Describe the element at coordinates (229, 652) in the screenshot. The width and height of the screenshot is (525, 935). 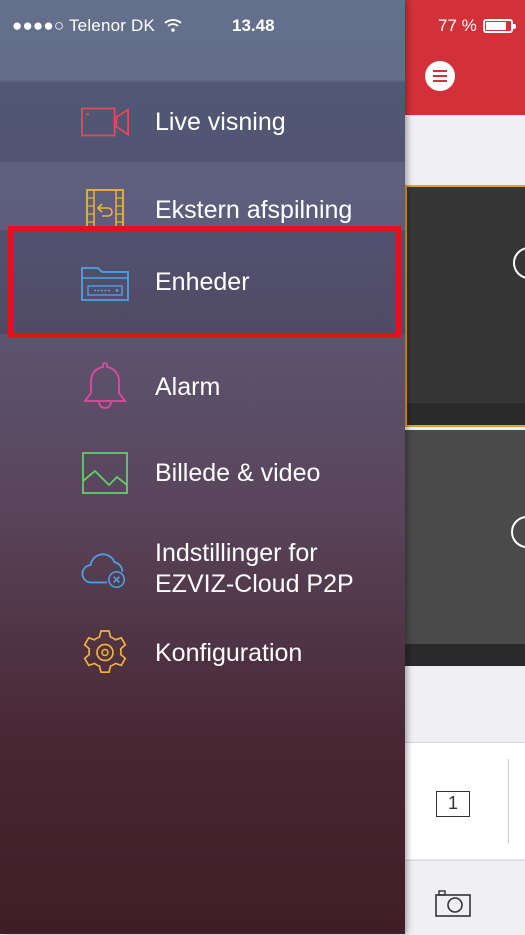
I see `menu-item-label: Konfiguration` at that location.